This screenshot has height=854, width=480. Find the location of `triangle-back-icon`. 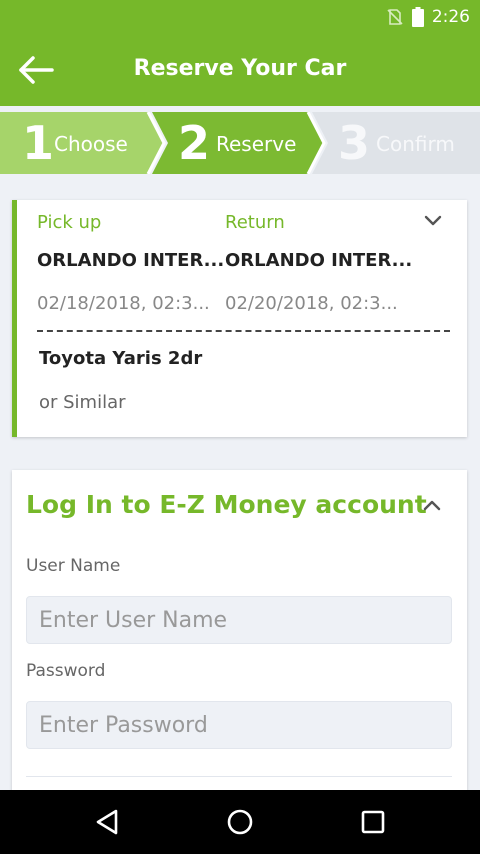

triangle-back-icon is located at coordinates (107, 822).